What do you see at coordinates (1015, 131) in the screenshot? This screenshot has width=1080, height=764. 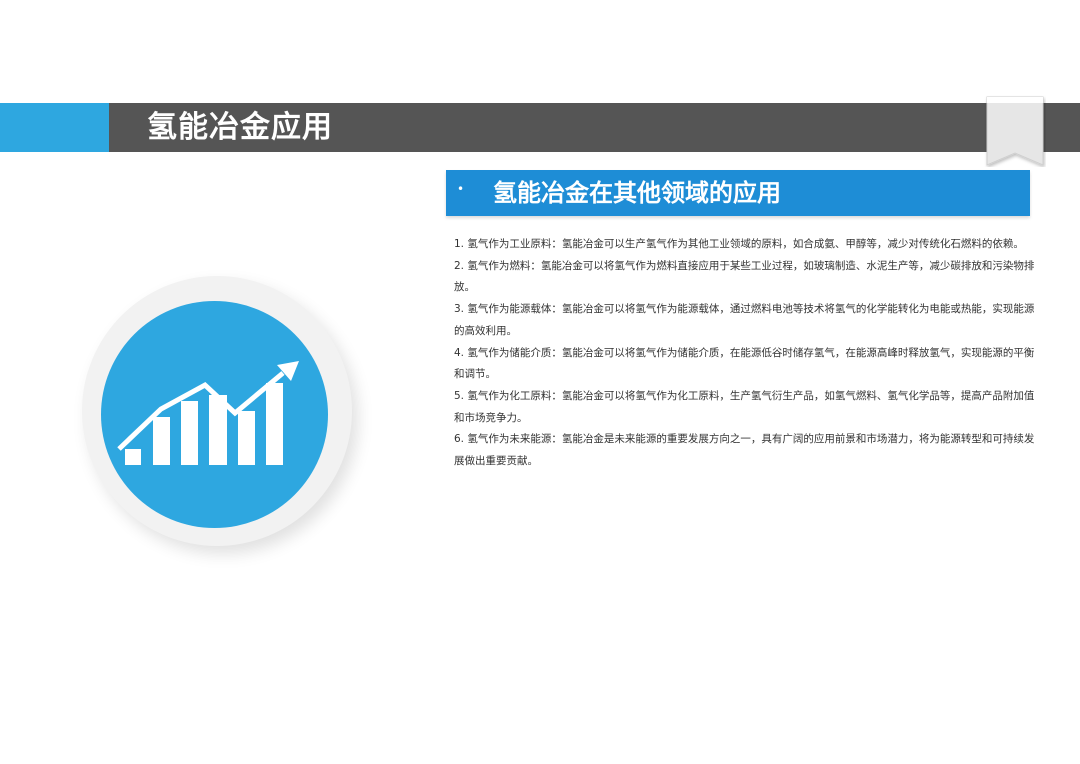 I see `bookmark-icon` at bounding box center [1015, 131].